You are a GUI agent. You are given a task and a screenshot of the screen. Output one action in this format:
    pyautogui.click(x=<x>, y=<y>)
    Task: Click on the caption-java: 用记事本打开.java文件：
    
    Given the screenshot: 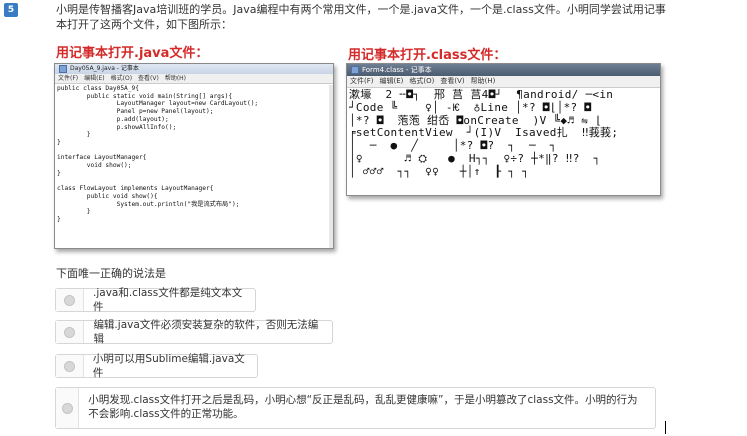 What is the action you would take?
    pyautogui.click(x=132, y=53)
    